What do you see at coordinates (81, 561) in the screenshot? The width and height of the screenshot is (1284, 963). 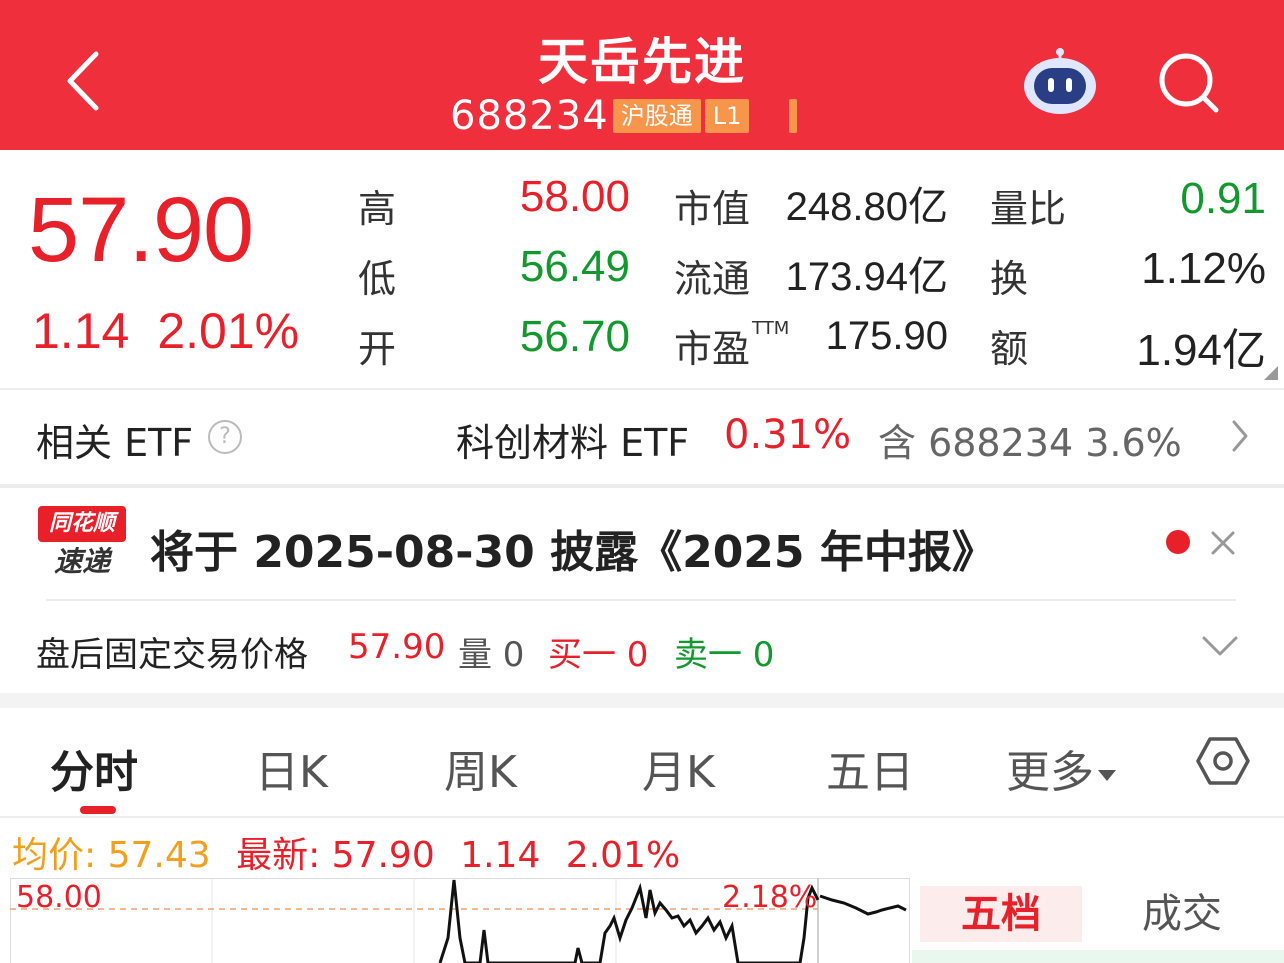 I see `news-logo-bottom: 速递` at bounding box center [81, 561].